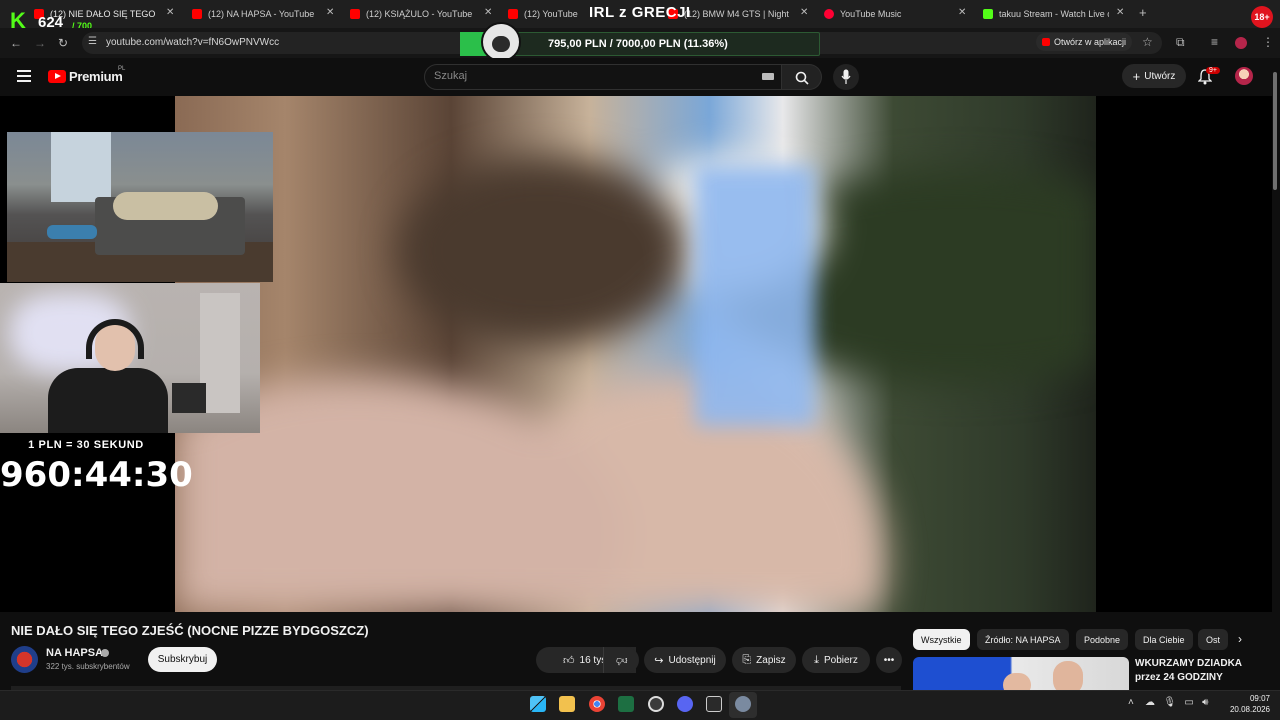 The image size is (1280, 720). I want to click on display-icon: ▭, so click(1188, 702).